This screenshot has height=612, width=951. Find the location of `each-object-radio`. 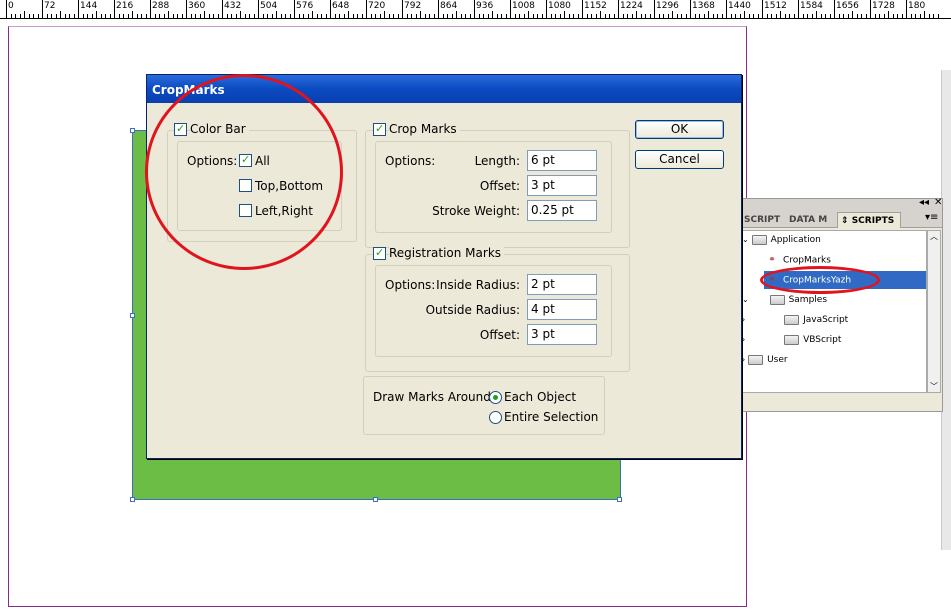

each-object-radio is located at coordinates (495, 397).